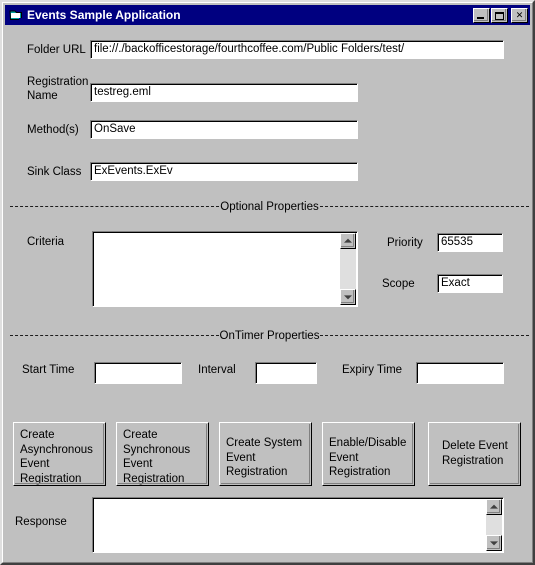  I want to click on response-scrollbar, so click(494, 525).